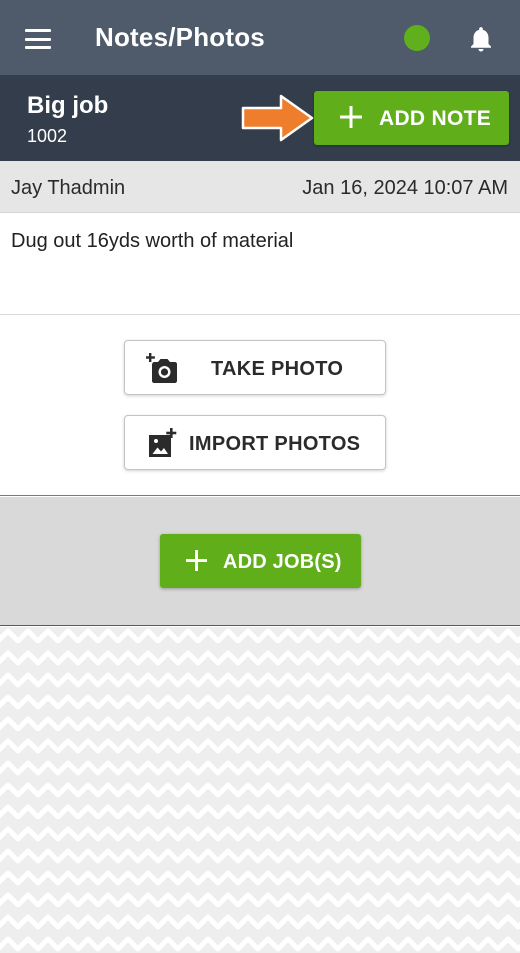 This screenshot has width=520, height=953. What do you see at coordinates (68, 188) in the screenshot?
I see `note-author: Jay Thadmin` at bounding box center [68, 188].